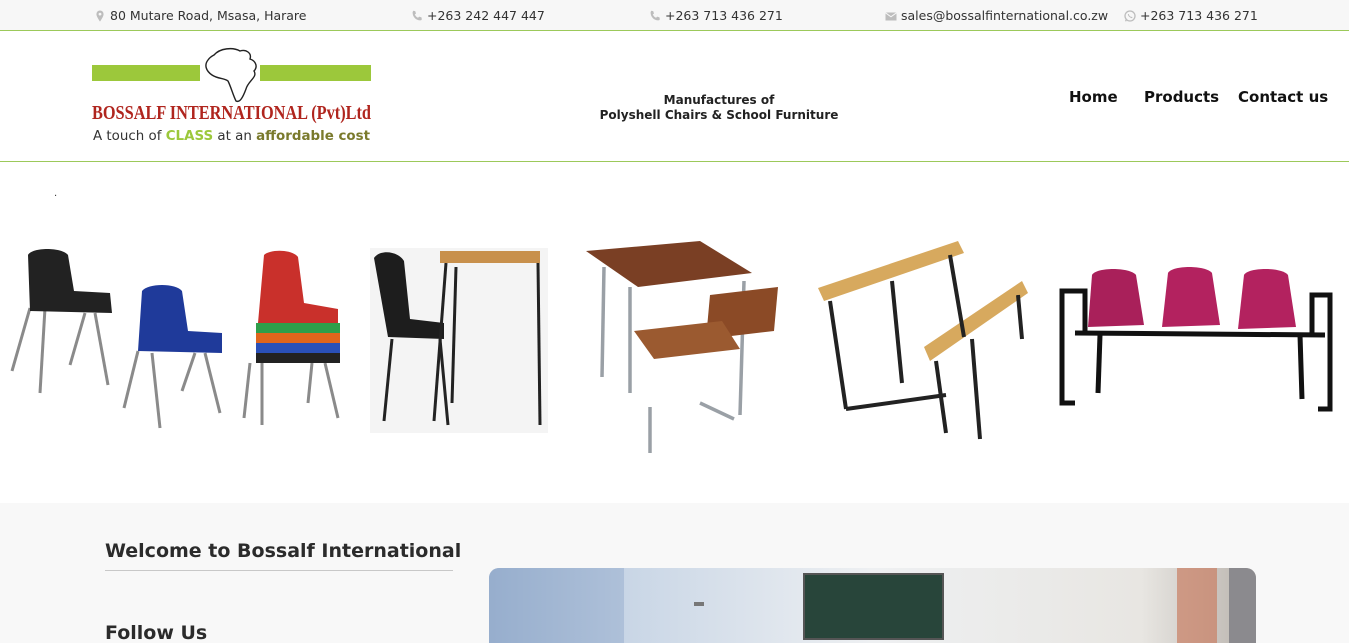 The width and height of the screenshot is (1349, 643). Describe the element at coordinates (1283, 97) in the screenshot. I see `nav-contact-us: Contact us` at that location.